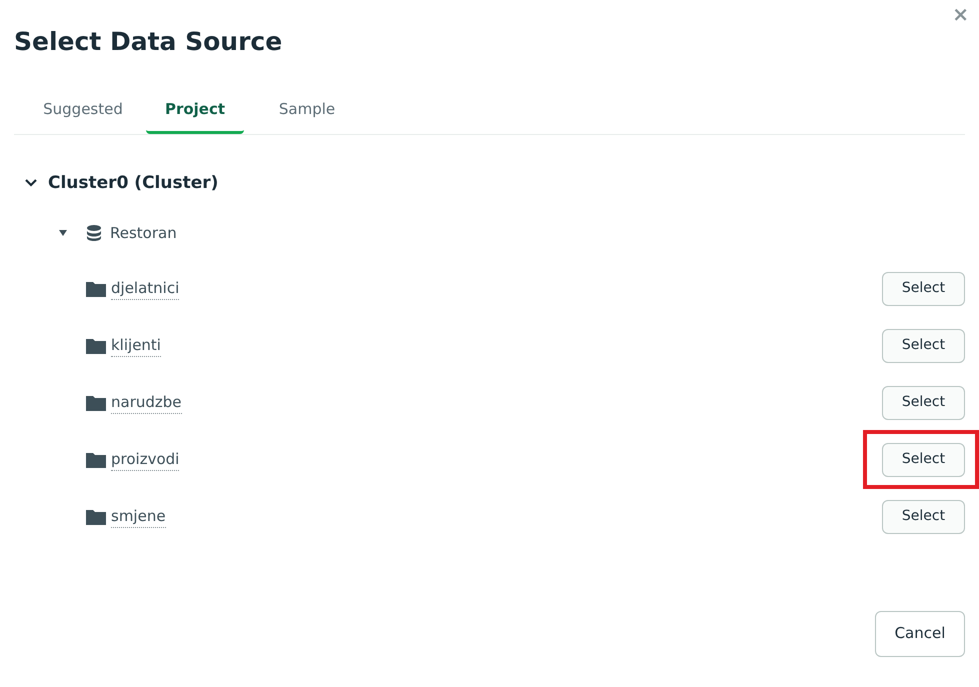 Image resolution: width=979 pixels, height=687 pixels. I want to click on tab: Project, so click(195, 116).